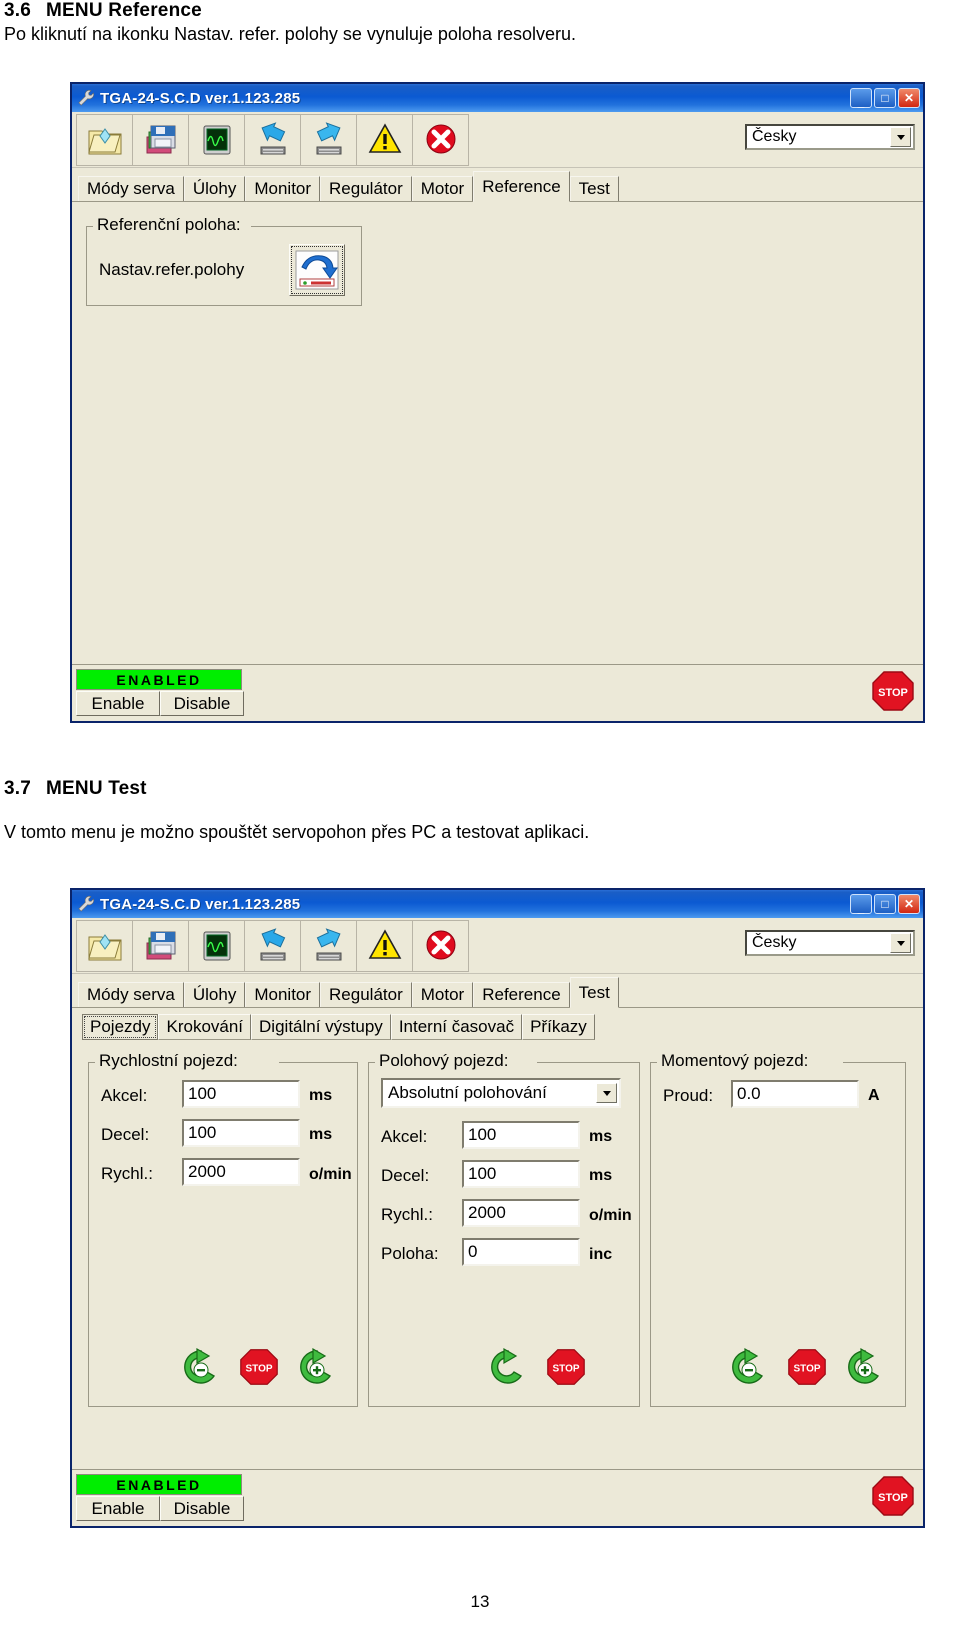 The height and width of the screenshot is (1627, 960). Describe the element at coordinates (861, 908) in the screenshot. I see `minimize-icon: _` at that location.